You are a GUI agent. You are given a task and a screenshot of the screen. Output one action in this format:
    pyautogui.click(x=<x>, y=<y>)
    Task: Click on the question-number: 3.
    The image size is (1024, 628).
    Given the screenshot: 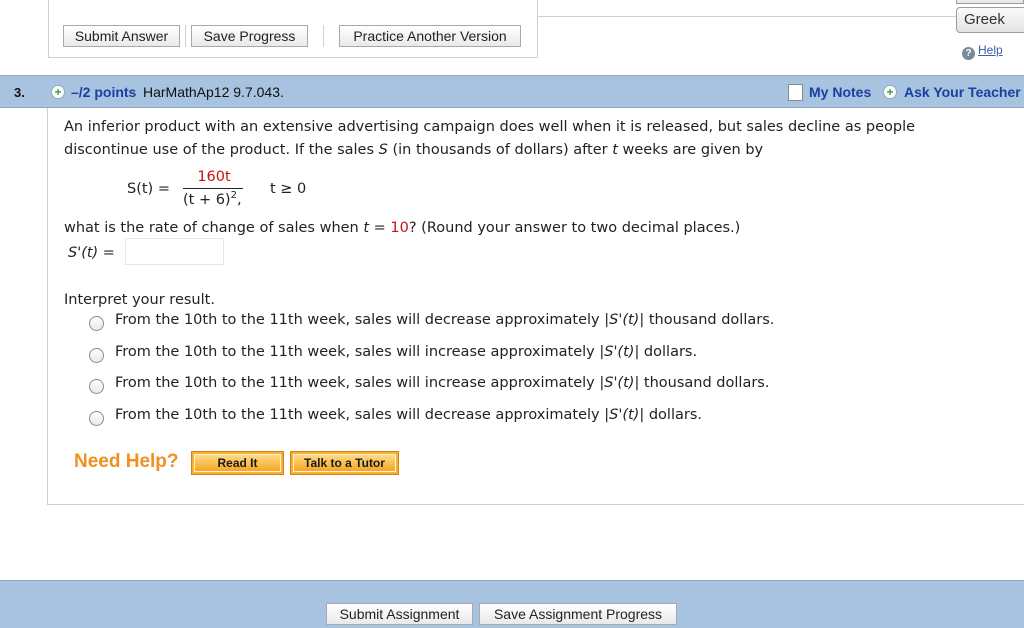 What is the action you would take?
    pyautogui.click(x=19, y=92)
    